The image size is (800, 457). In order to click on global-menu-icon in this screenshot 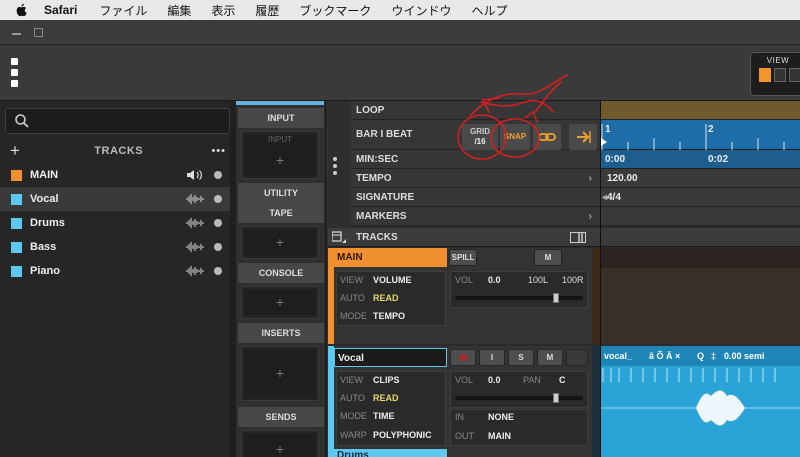, I will do `click(336, 167)`.